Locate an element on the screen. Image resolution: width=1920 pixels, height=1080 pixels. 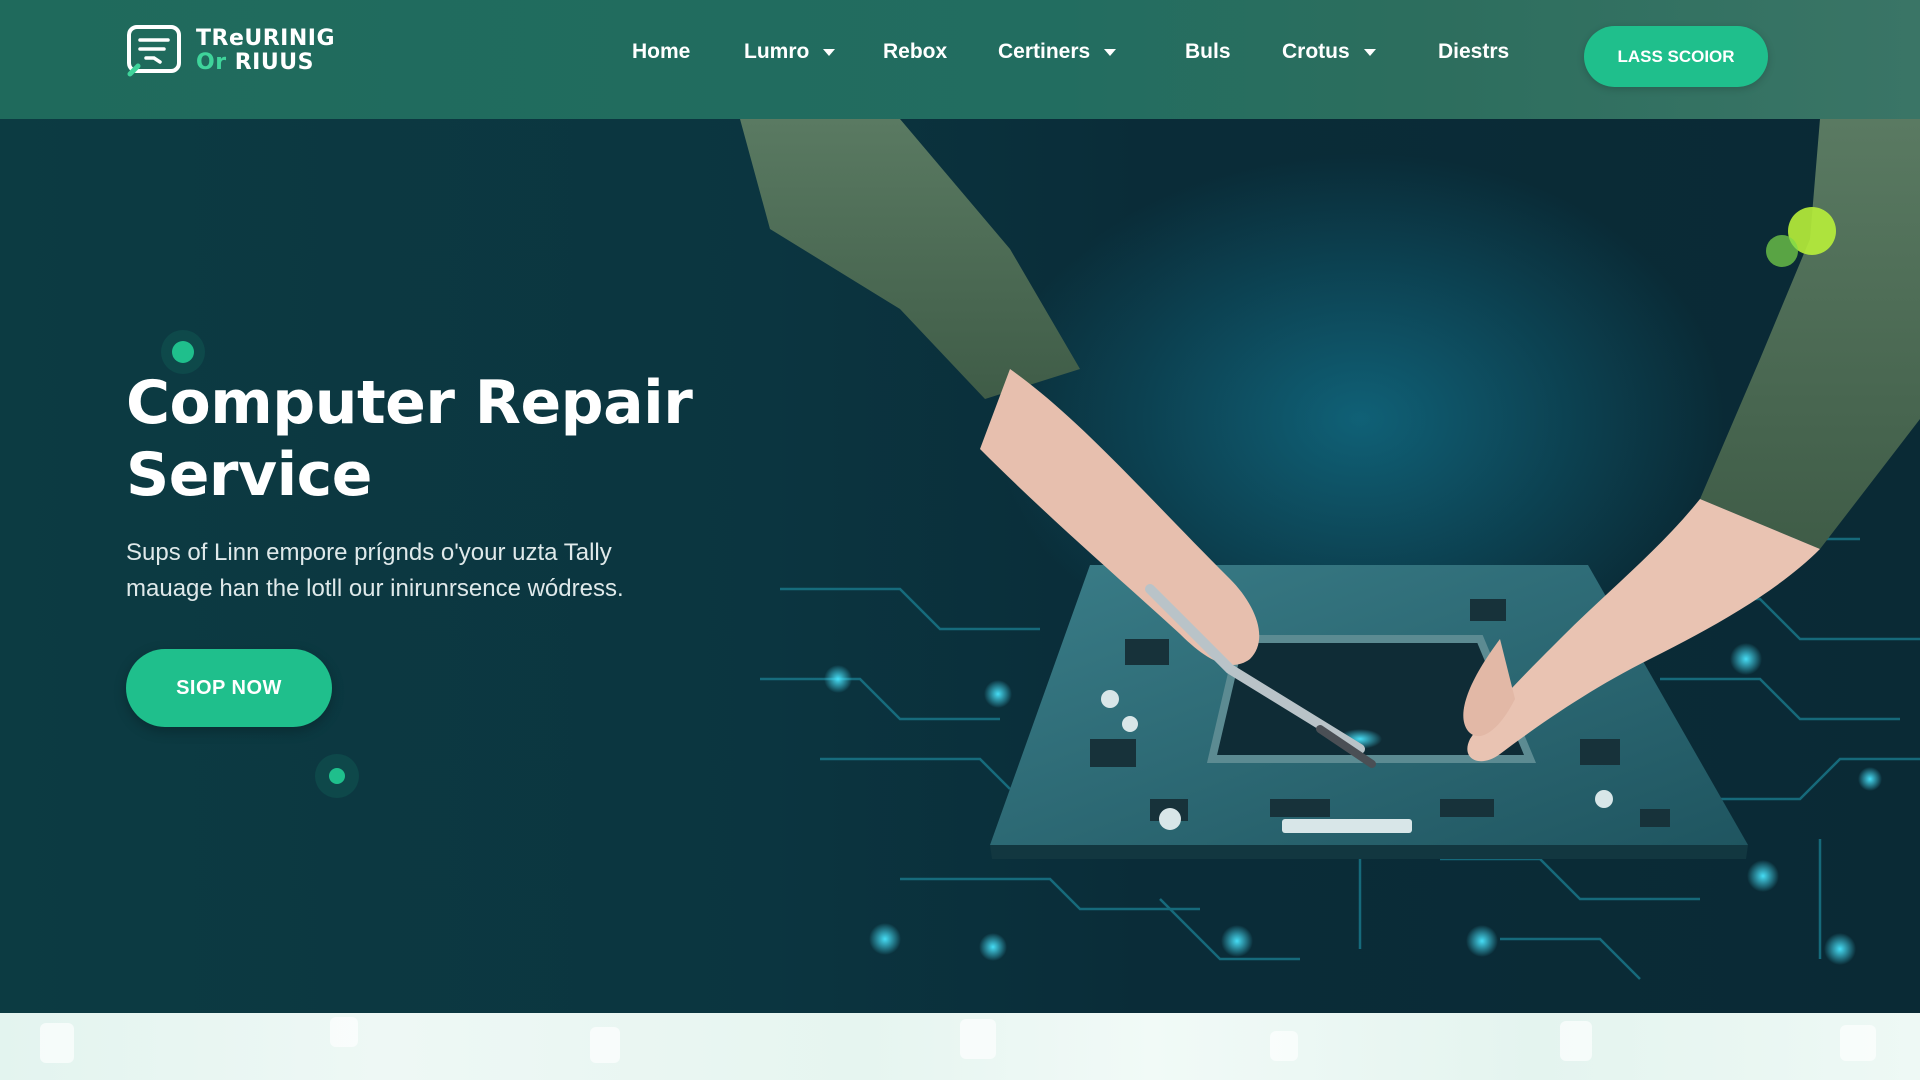
nav-item-buls: Buls is located at coordinates (1208, 52).